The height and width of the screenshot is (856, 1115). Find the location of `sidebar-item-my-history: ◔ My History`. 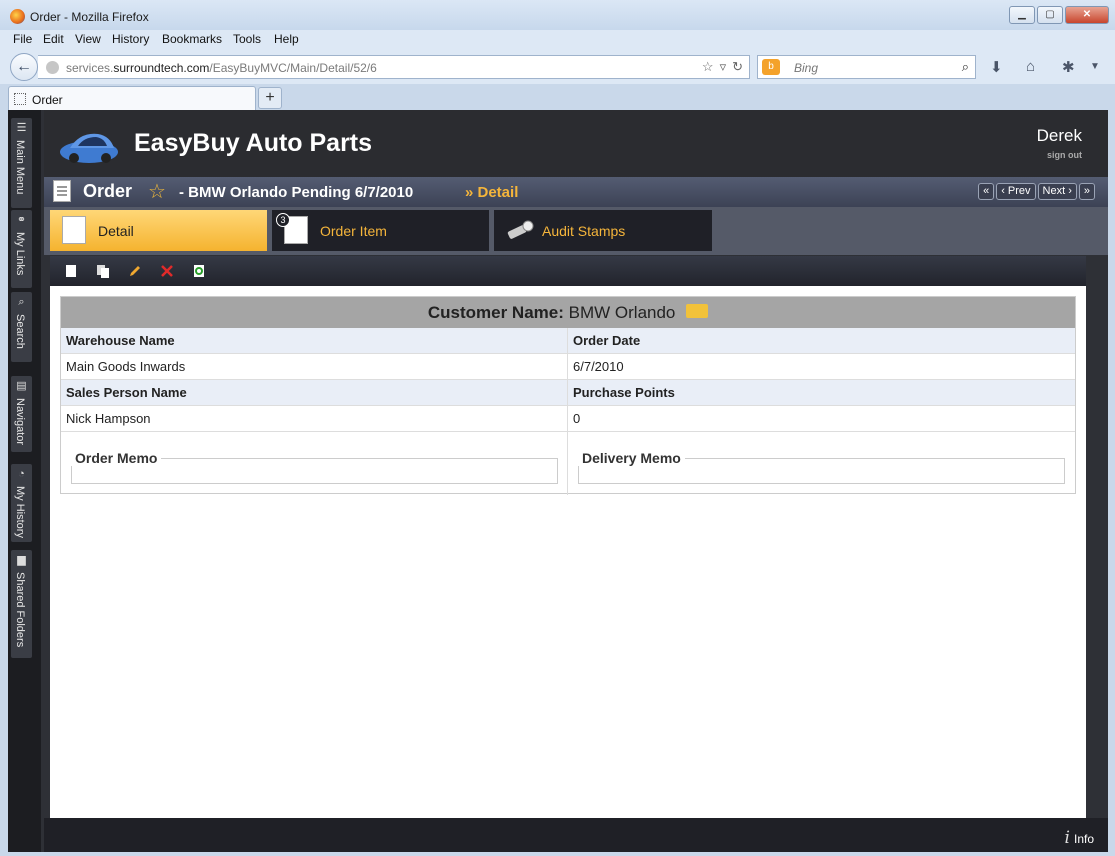

sidebar-item-my-history: ◔ My History is located at coordinates (21, 503).